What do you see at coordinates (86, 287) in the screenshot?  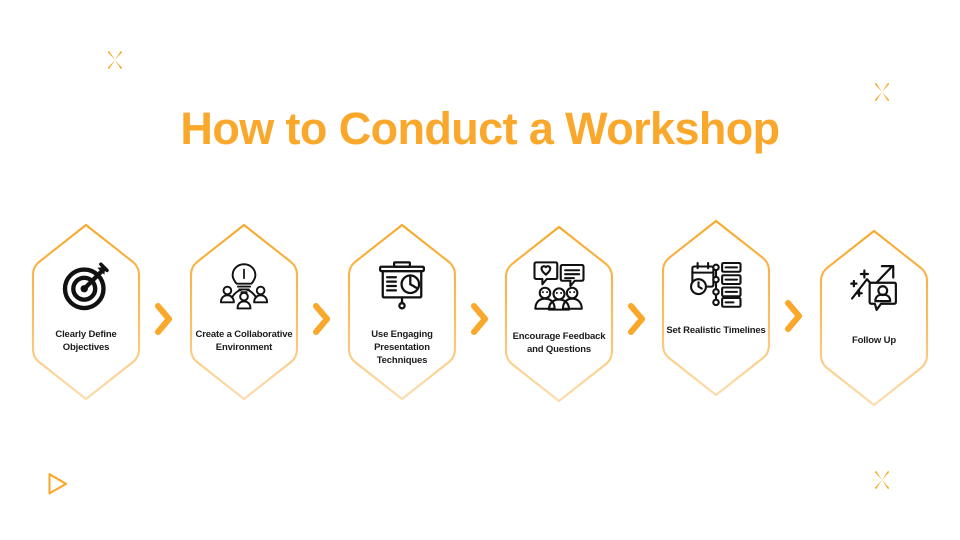 I see `target-arrow-icon` at bounding box center [86, 287].